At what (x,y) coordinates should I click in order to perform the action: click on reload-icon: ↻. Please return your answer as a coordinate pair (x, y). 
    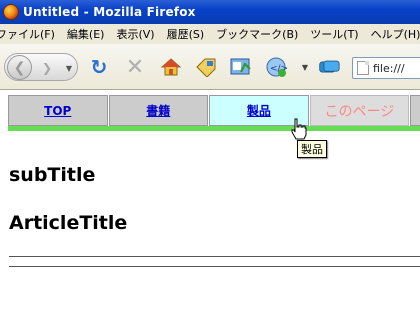
    Looking at the image, I should click on (99, 67).